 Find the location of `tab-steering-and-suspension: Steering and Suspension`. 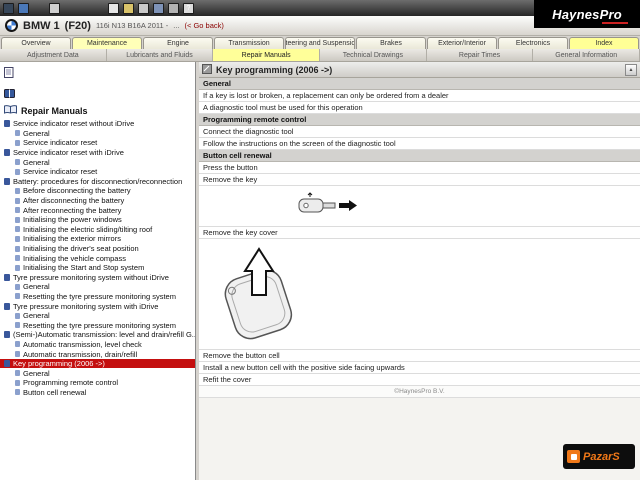

tab-steering-and-suspension: Steering and Suspension is located at coordinates (320, 43).